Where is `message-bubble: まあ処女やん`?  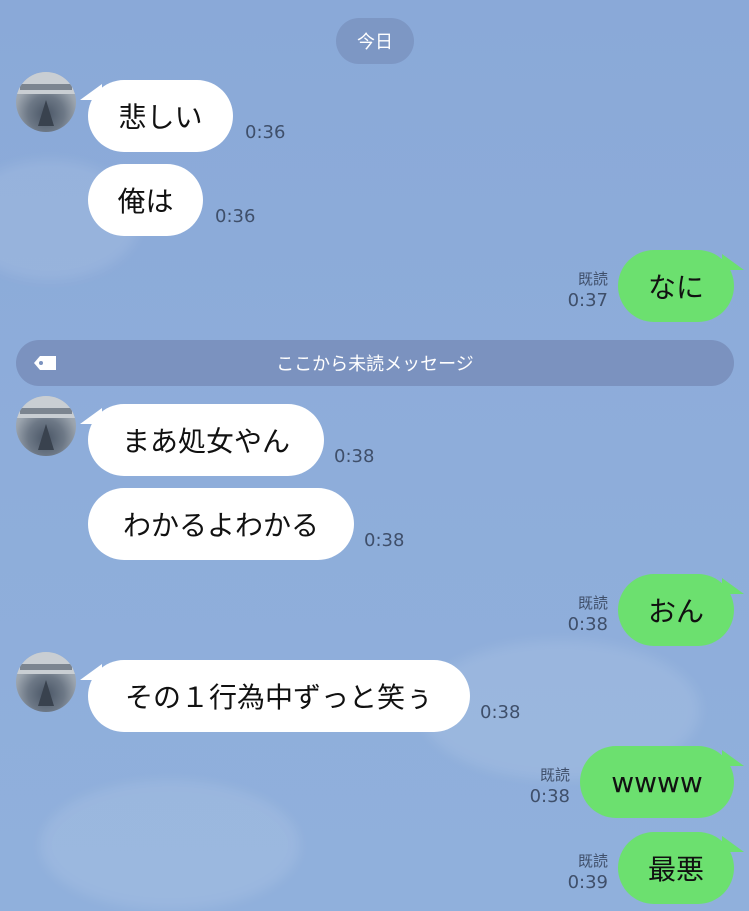 message-bubble: まあ処女やん is located at coordinates (206, 440).